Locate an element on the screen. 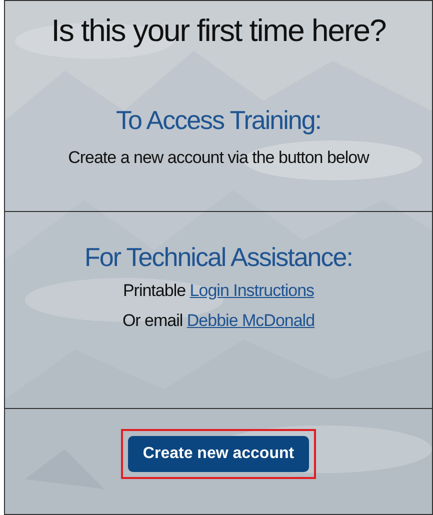  text-link: Debbie McDonald is located at coordinates (250, 320).